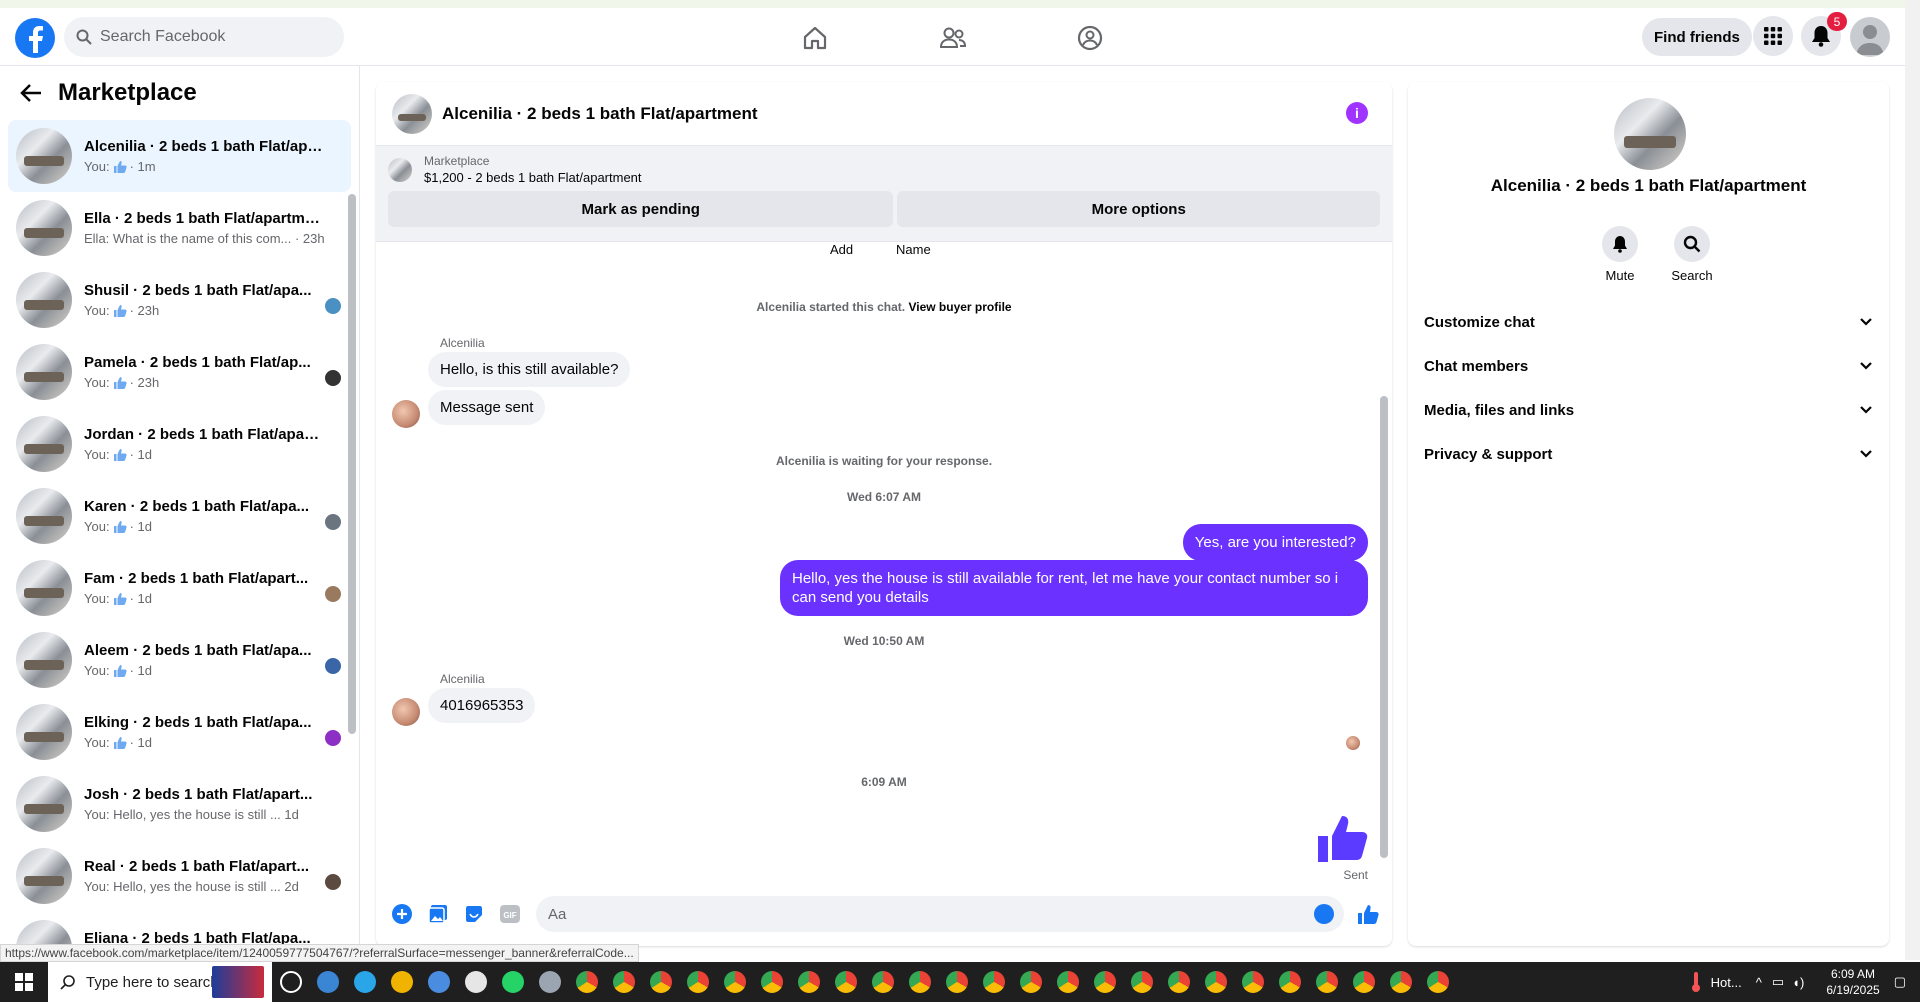 The height and width of the screenshot is (1002, 1920). I want to click on taskbar-search: Type here to search, so click(160, 982).